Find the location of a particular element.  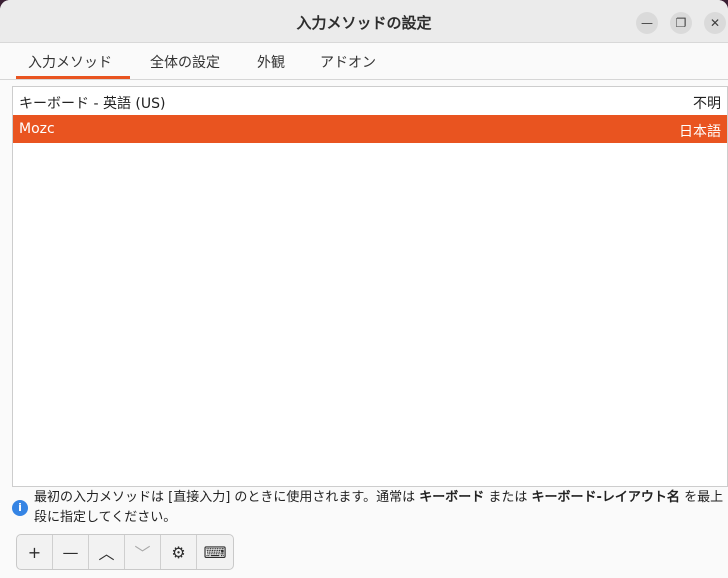

window-title: 入力メソッドの設定 is located at coordinates (364, 23).